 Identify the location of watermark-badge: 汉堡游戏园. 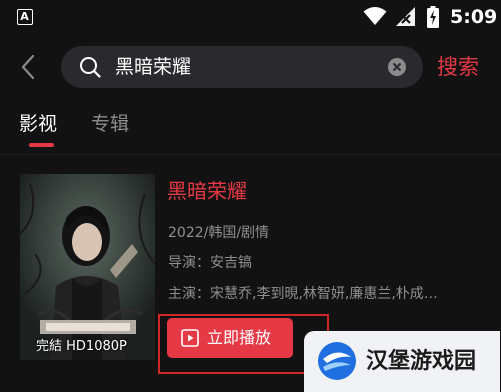
(402, 361).